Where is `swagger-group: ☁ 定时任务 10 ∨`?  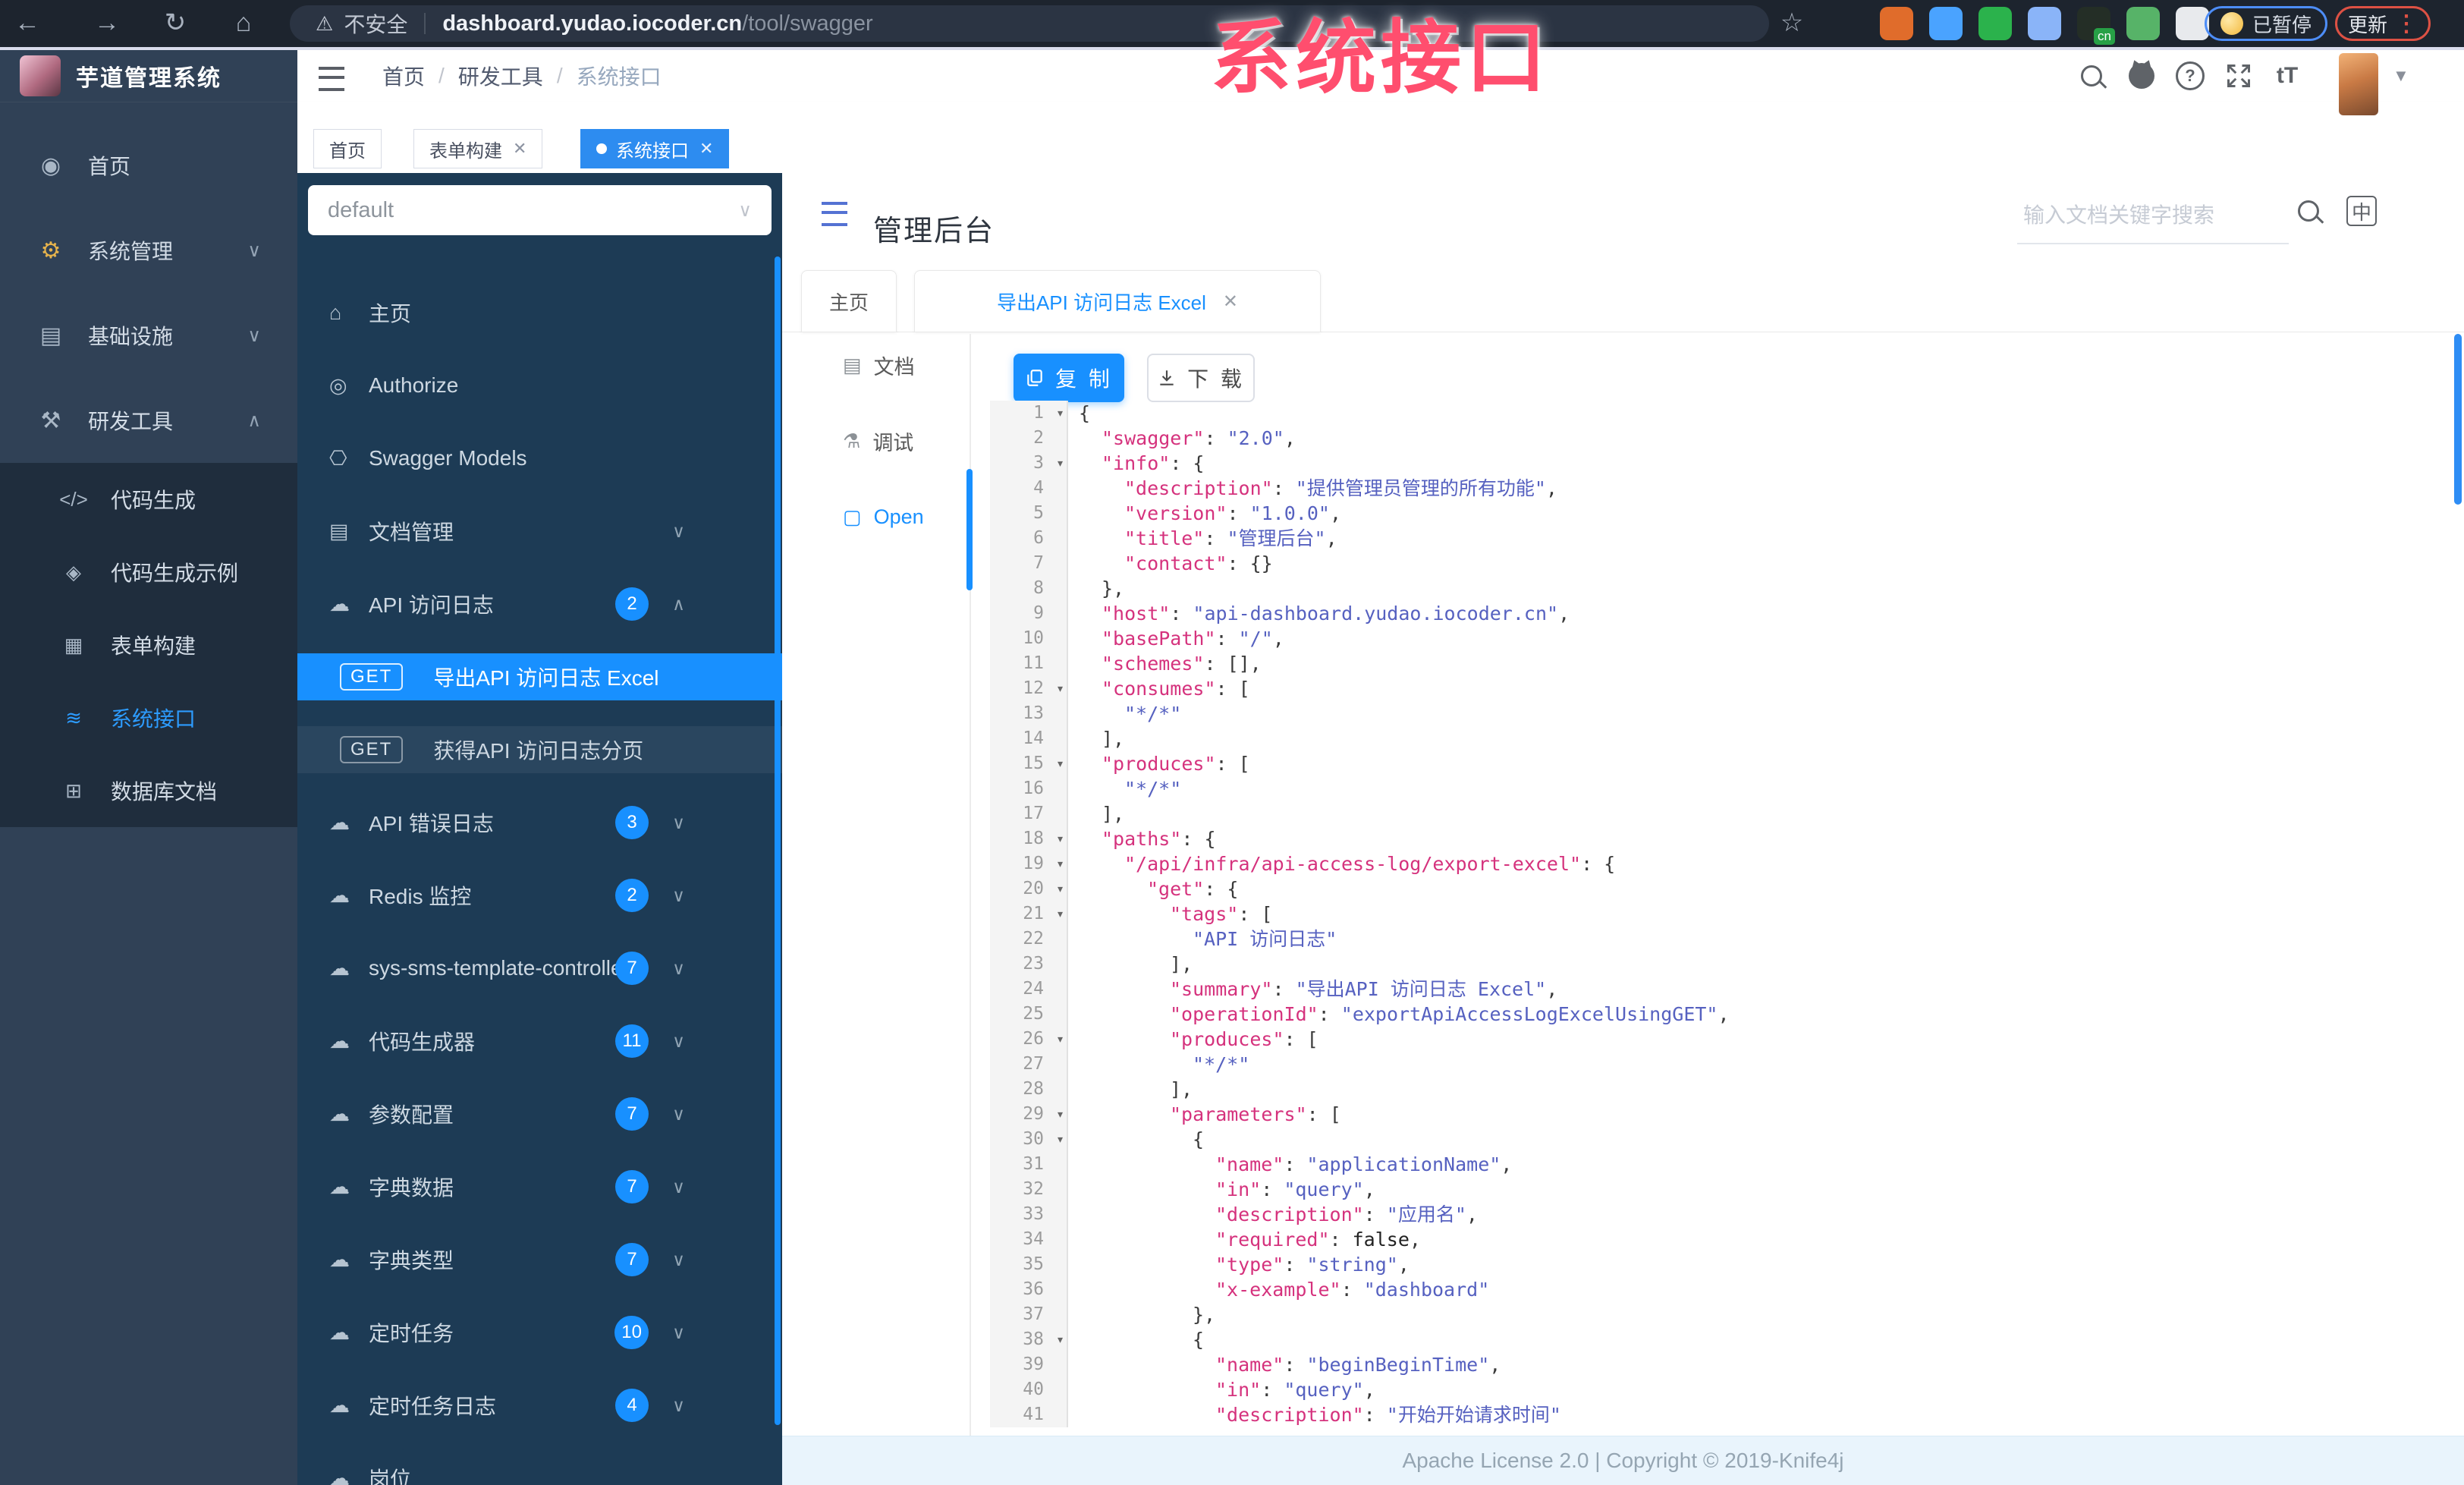 swagger-group: ☁ 定时任务 10 ∨ is located at coordinates (539, 1332).